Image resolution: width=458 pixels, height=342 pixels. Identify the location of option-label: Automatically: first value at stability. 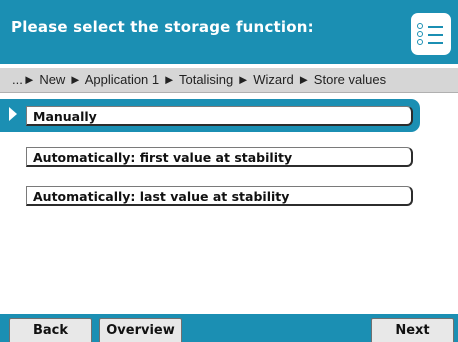
(163, 157).